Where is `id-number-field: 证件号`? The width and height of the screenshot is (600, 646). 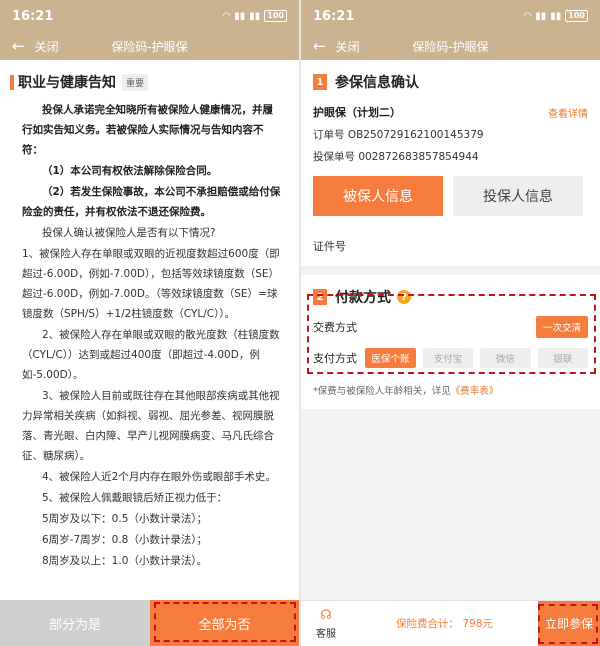
id-number-field: 证件号 is located at coordinates (450, 241).